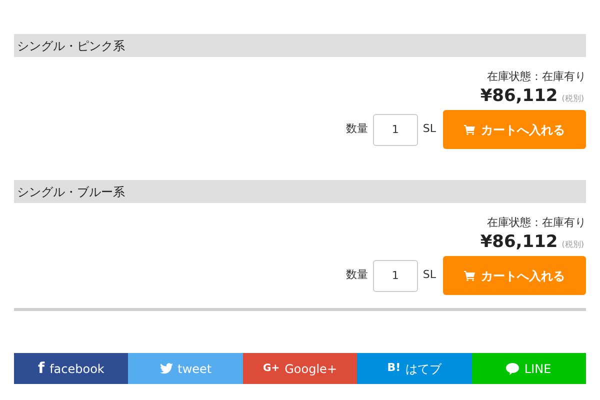 This screenshot has width=600, height=400. What do you see at coordinates (394, 368) in the screenshot?
I see `hatena-logo-icon: B!` at bounding box center [394, 368].